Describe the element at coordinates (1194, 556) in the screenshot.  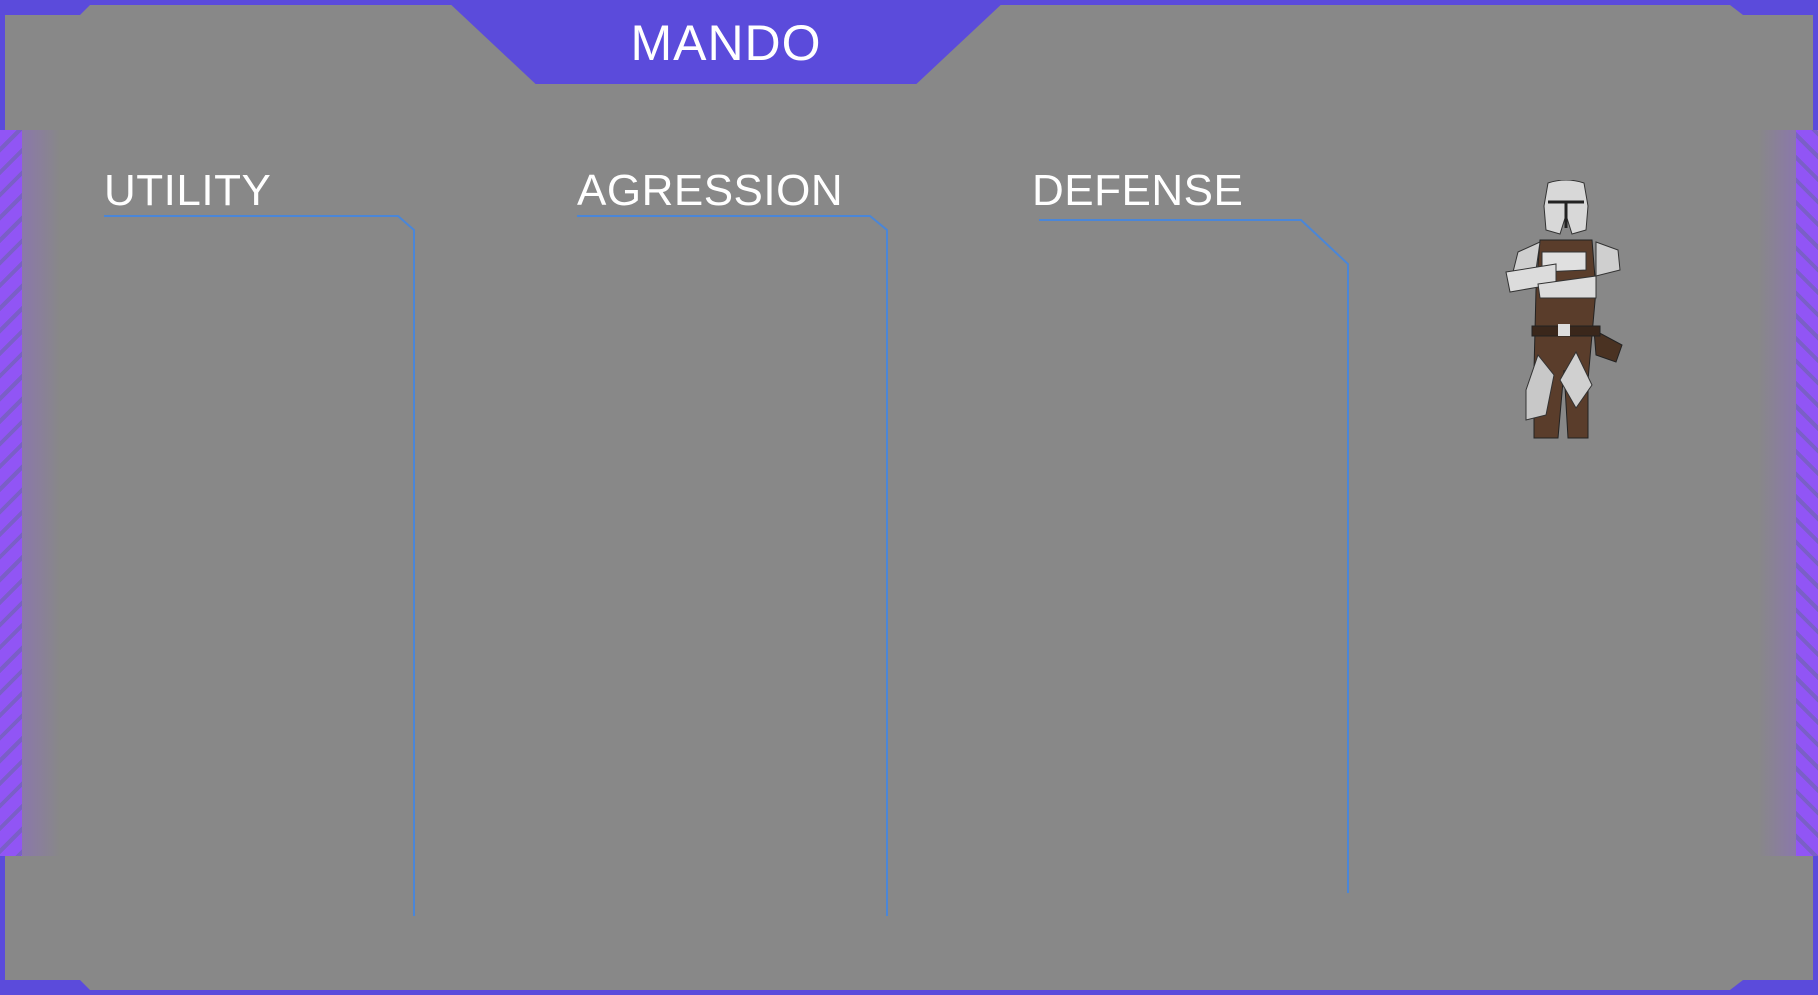
I see `defense-column-line` at that location.